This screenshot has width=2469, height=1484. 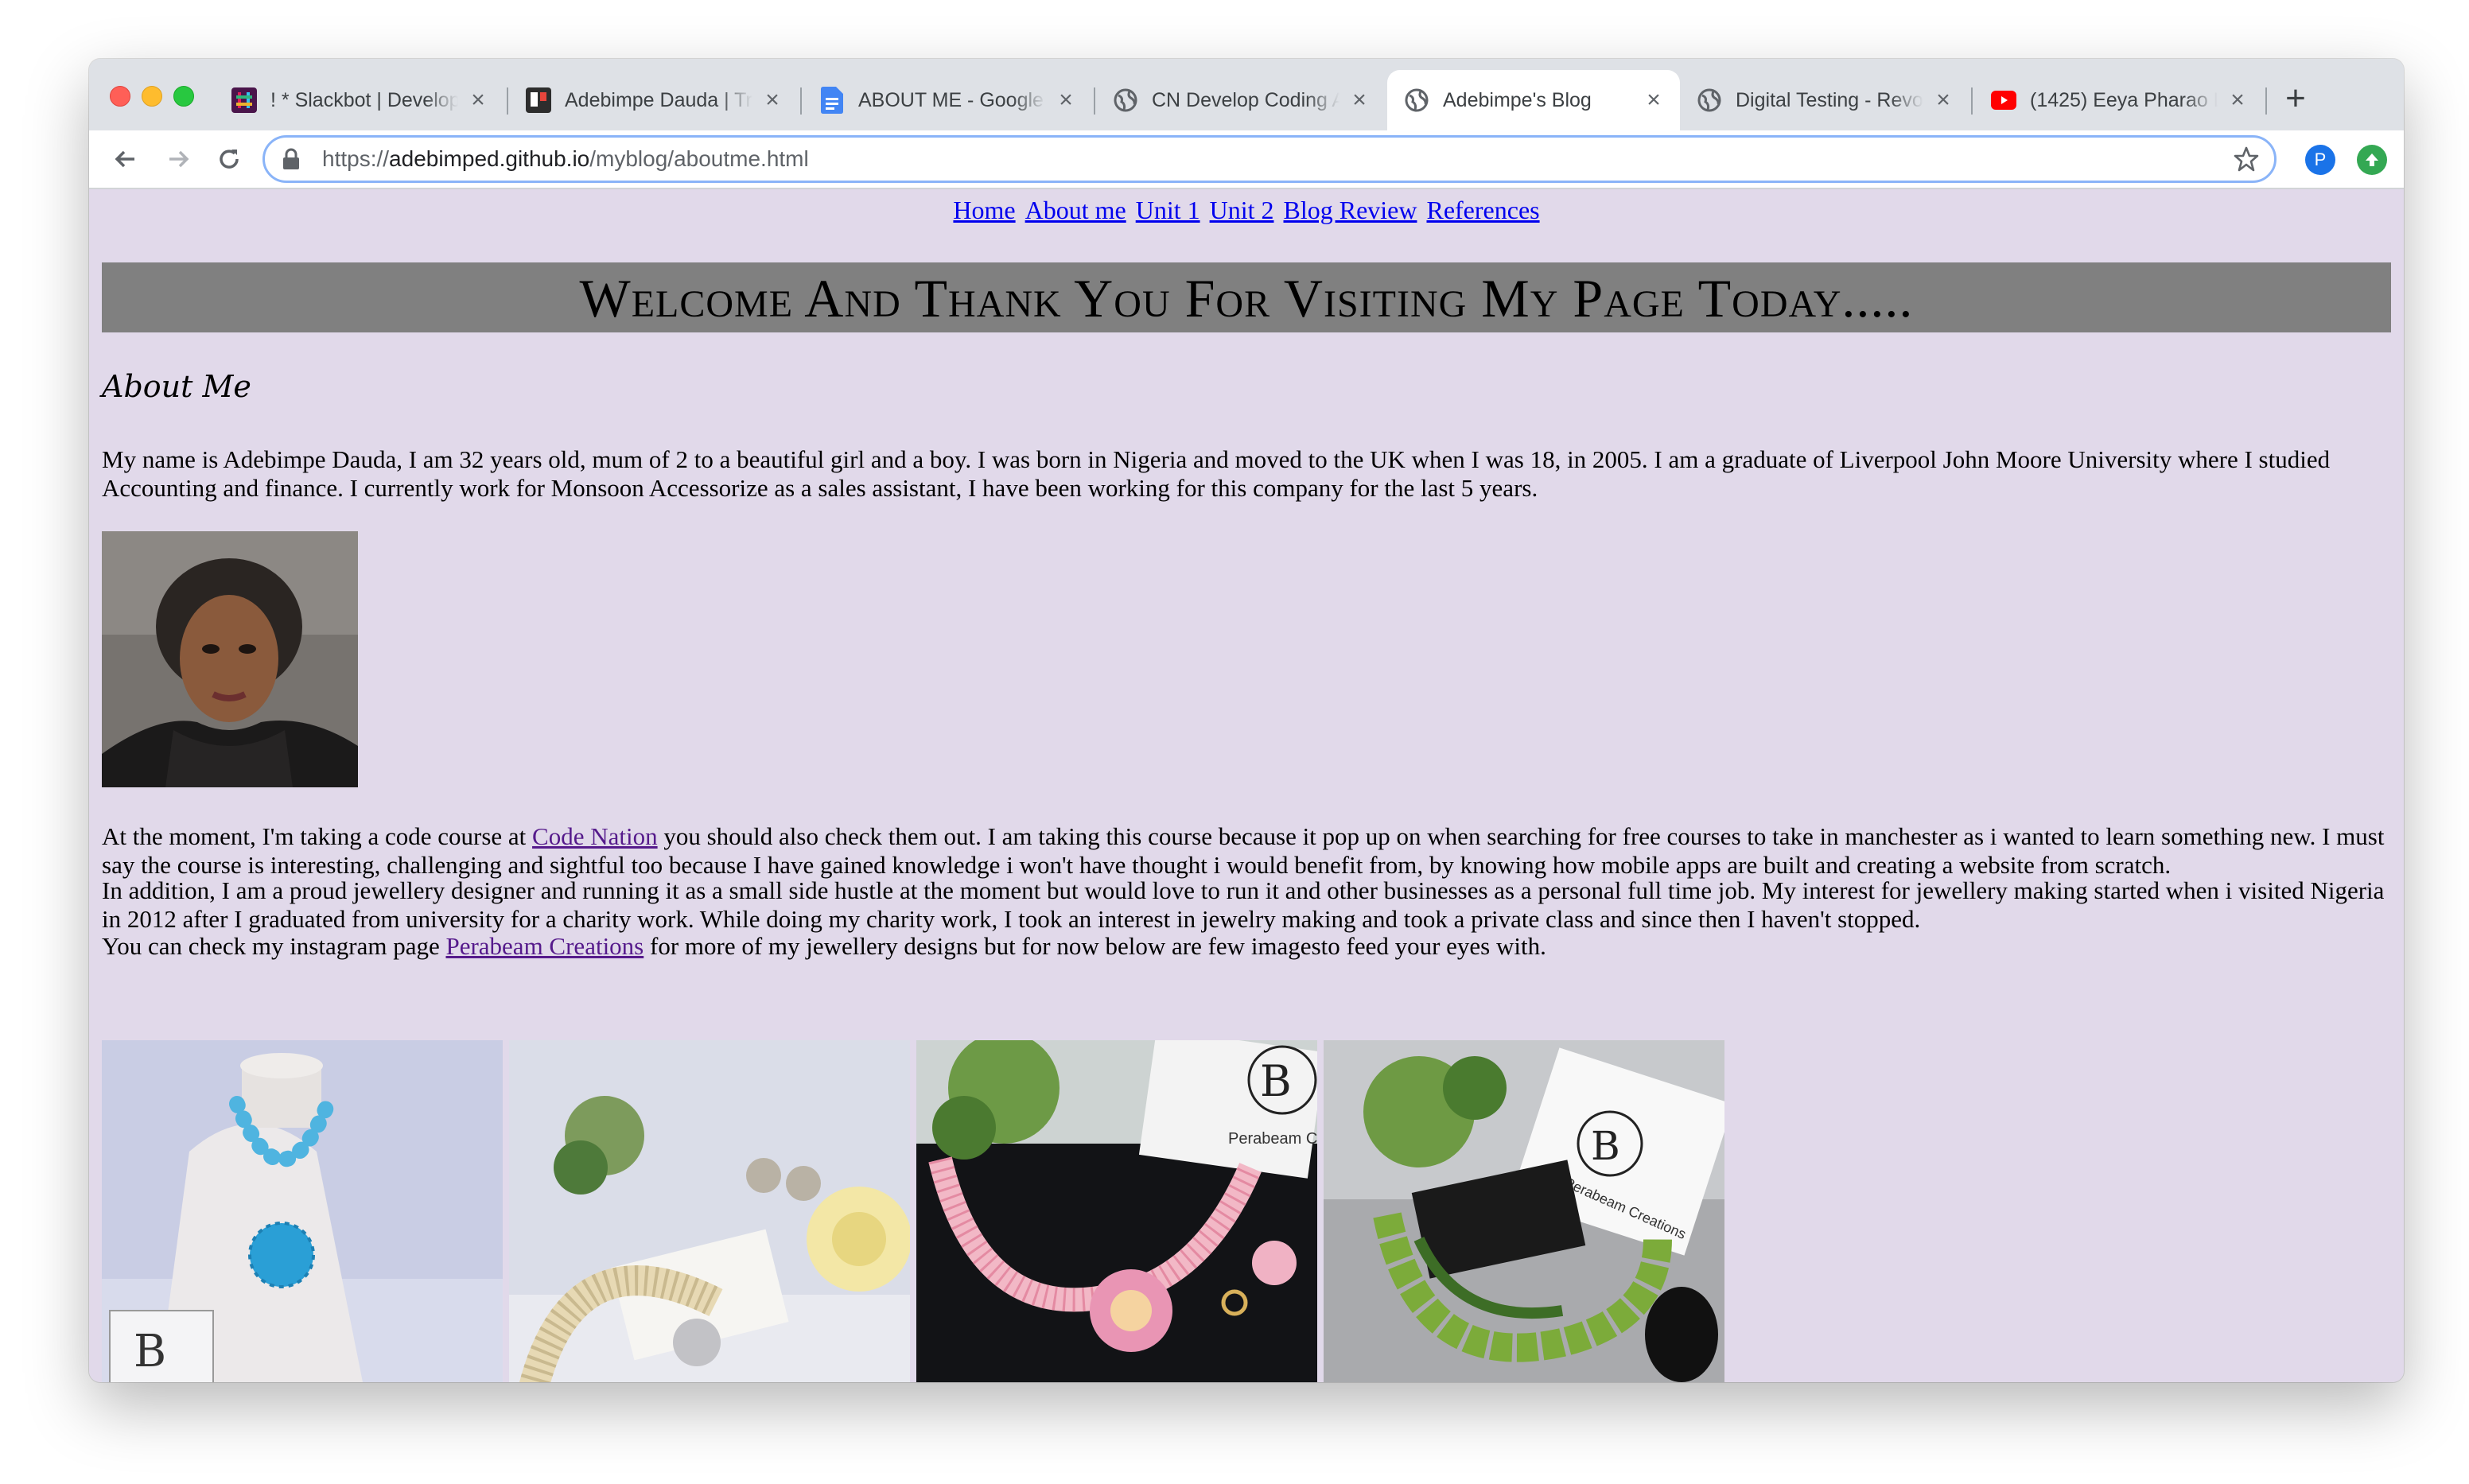 I want to click on maximize-window-button, so click(x=183, y=96).